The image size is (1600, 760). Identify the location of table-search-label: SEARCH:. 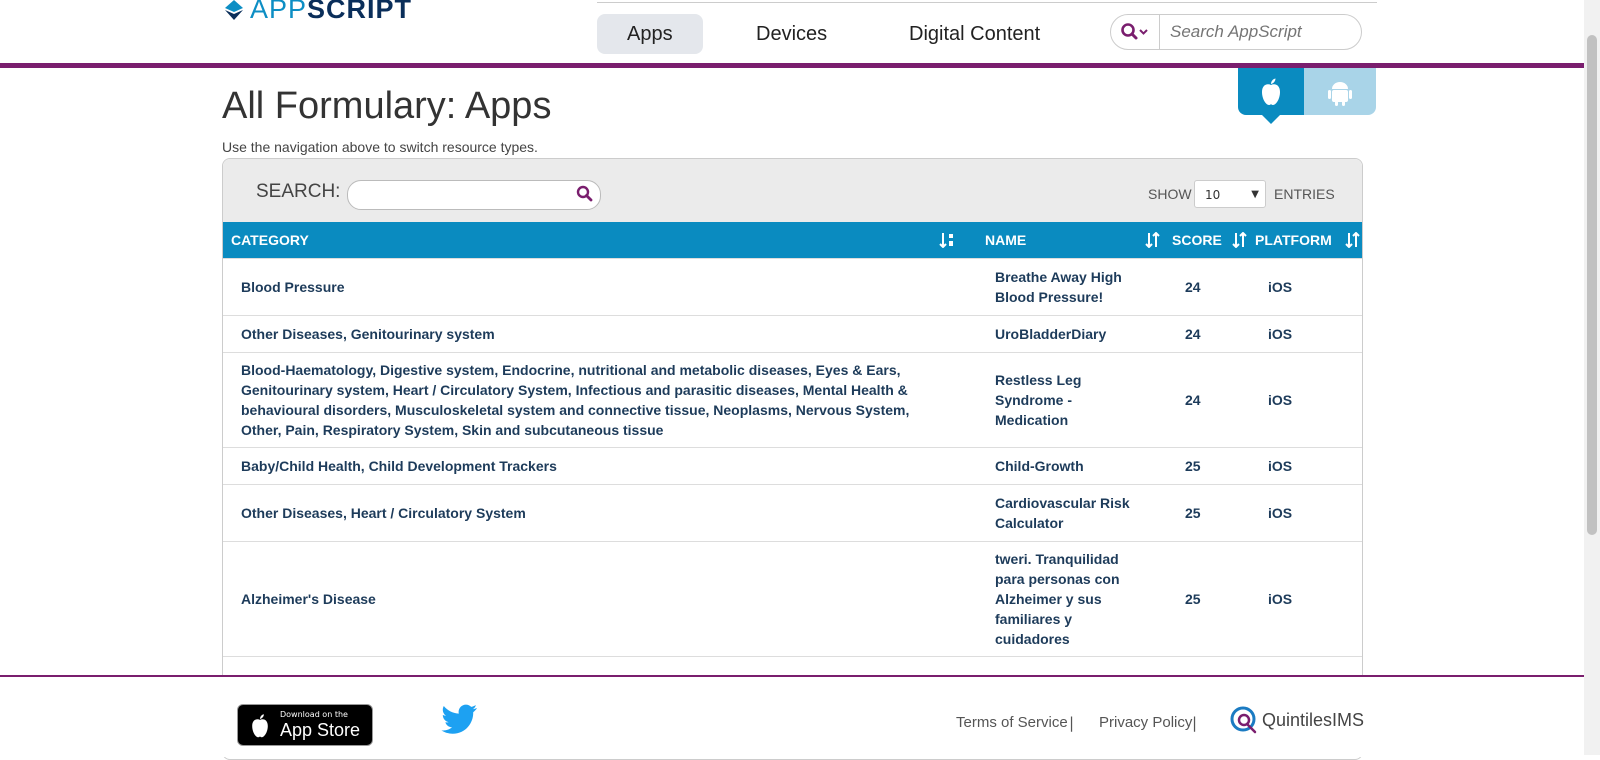
(298, 191).